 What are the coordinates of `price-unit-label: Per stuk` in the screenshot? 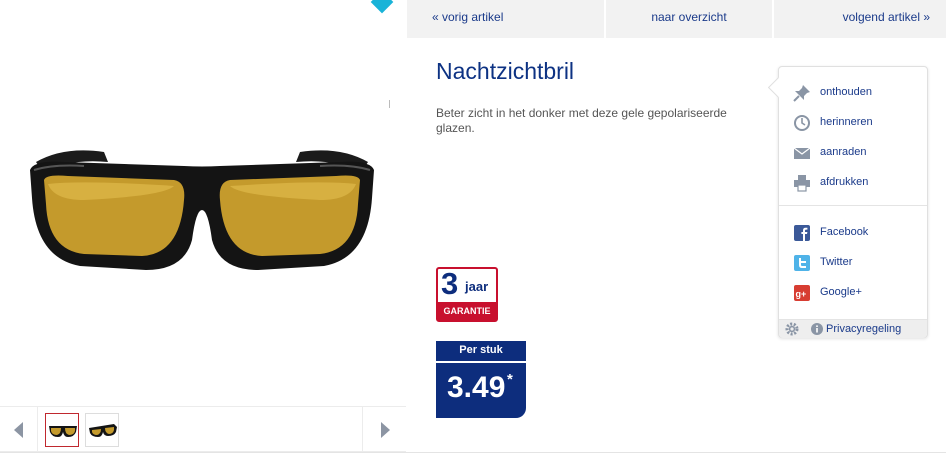 It's located at (481, 351).